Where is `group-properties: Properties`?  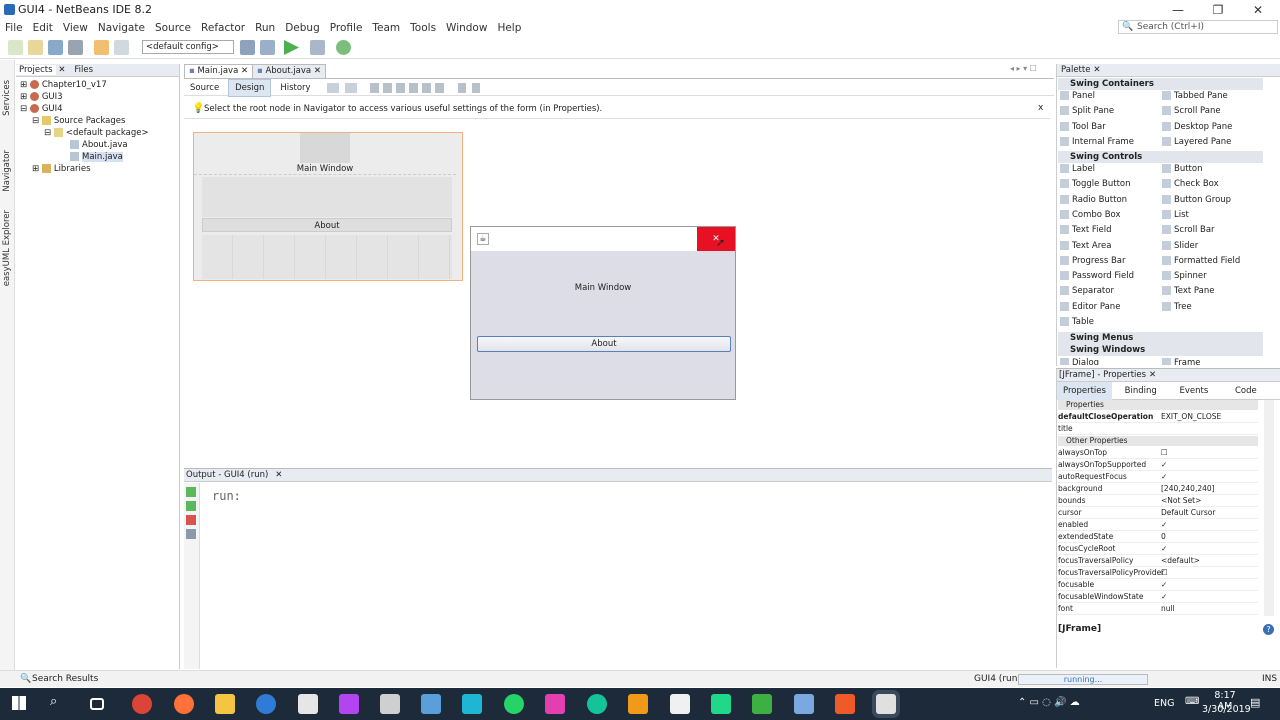 group-properties: Properties is located at coordinates (1158, 405).